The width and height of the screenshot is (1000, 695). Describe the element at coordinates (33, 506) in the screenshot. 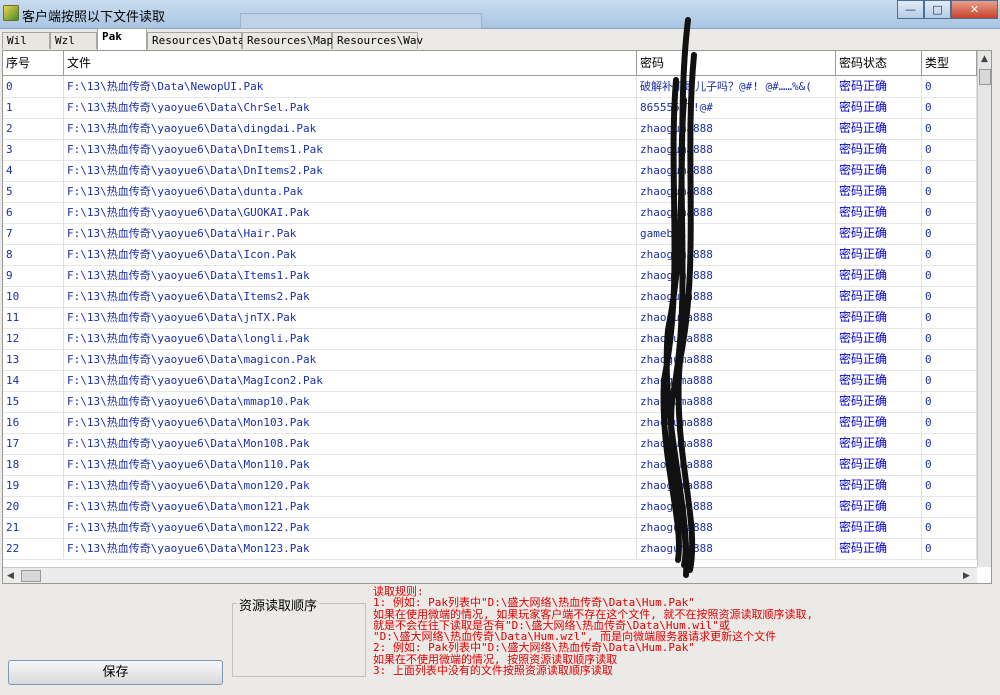

I see `cell-index: 20` at that location.